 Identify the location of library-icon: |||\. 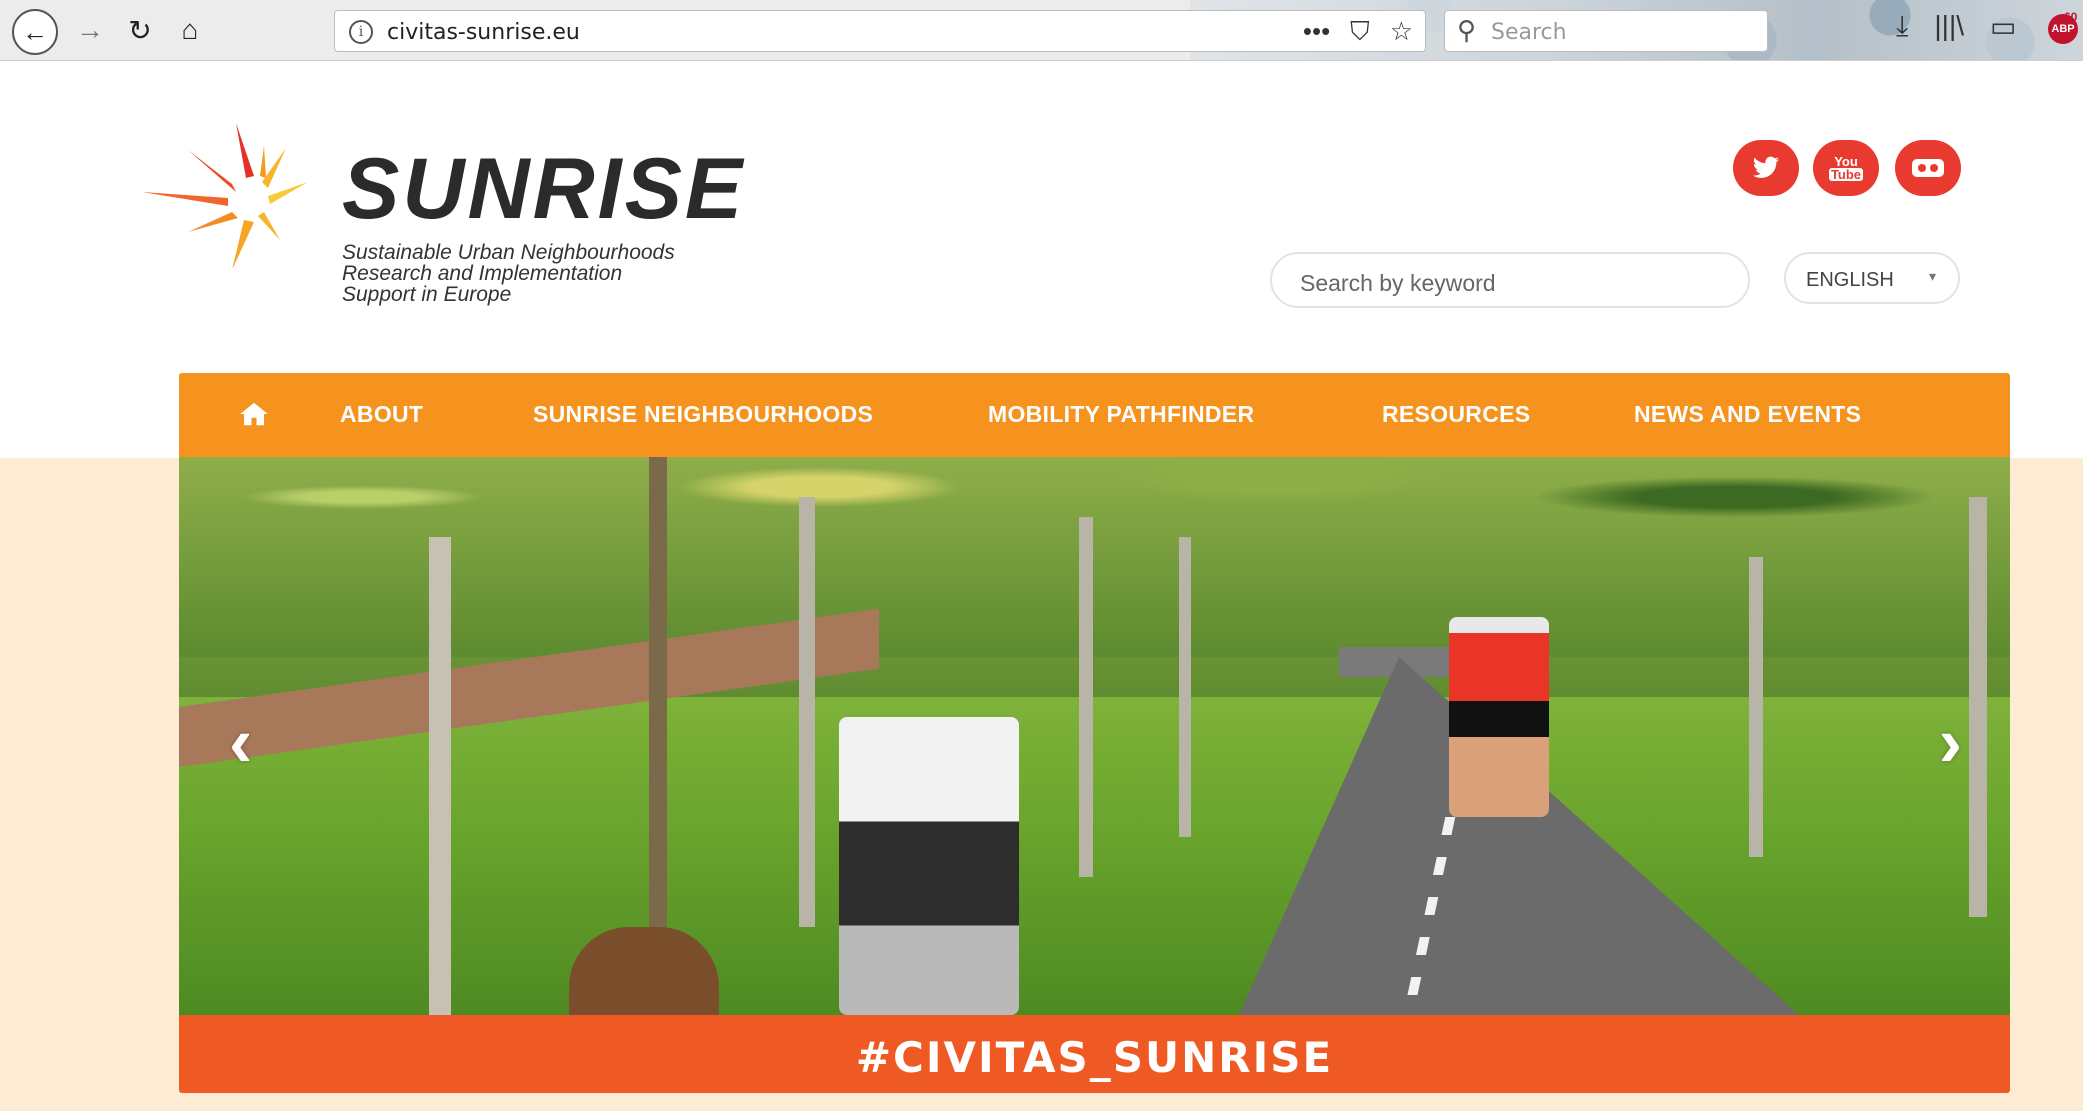
(1949, 26).